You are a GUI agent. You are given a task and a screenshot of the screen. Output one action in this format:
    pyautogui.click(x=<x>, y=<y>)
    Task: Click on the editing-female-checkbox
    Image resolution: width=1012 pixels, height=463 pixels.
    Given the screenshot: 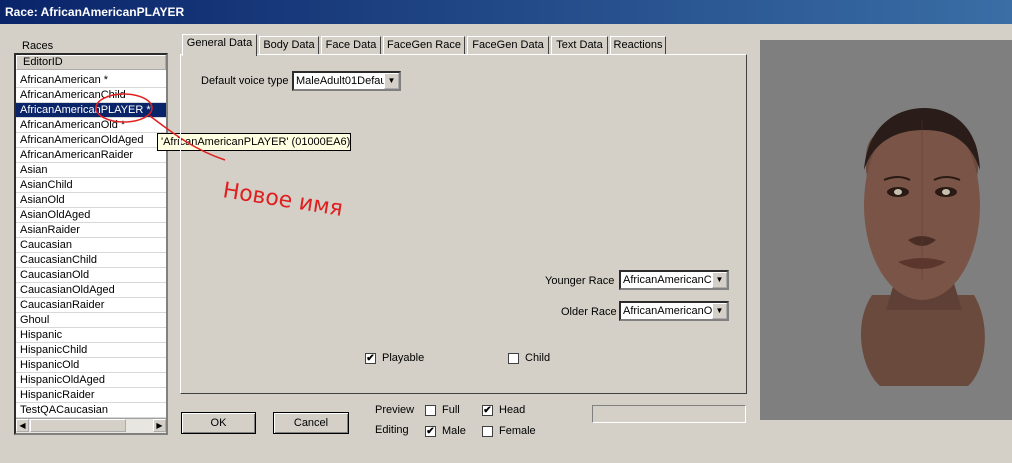 What is the action you would take?
    pyautogui.click(x=487, y=431)
    